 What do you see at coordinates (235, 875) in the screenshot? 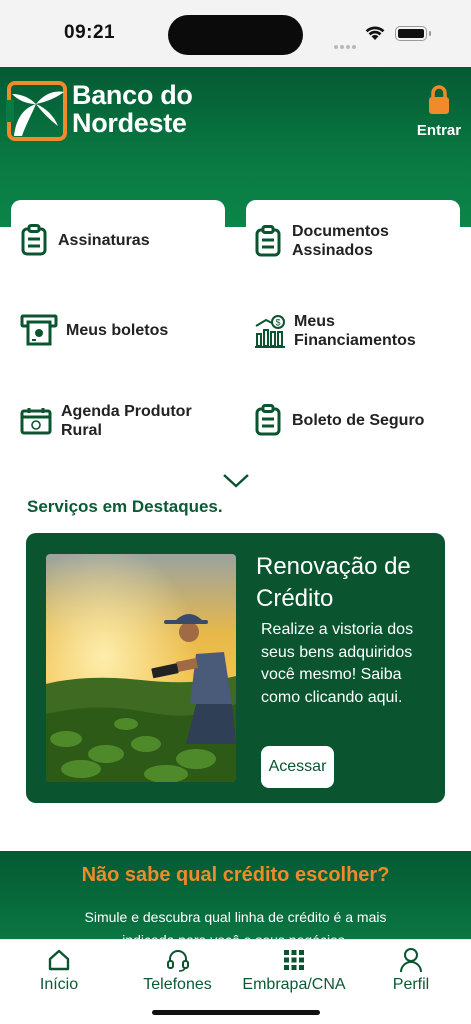
I see `credit-banner-title: Não sabe qual crédito escolher?` at bounding box center [235, 875].